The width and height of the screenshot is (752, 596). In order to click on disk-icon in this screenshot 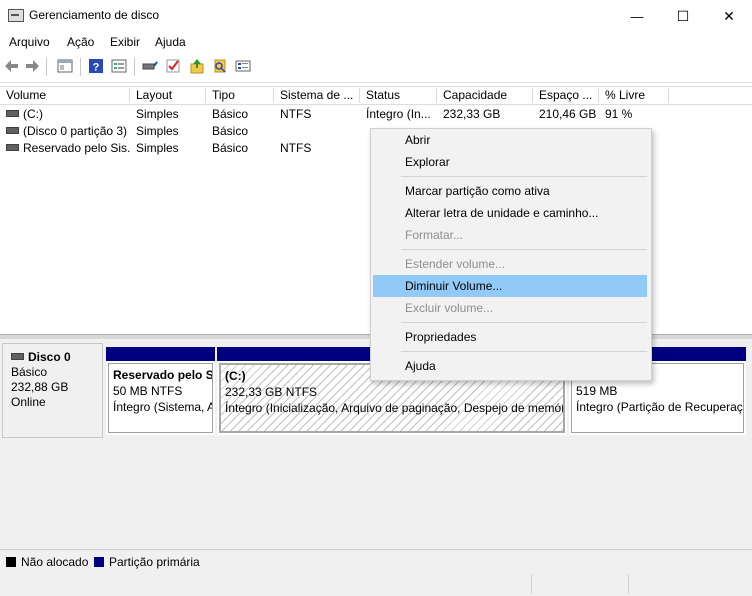, I will do `click(17, 356)`.